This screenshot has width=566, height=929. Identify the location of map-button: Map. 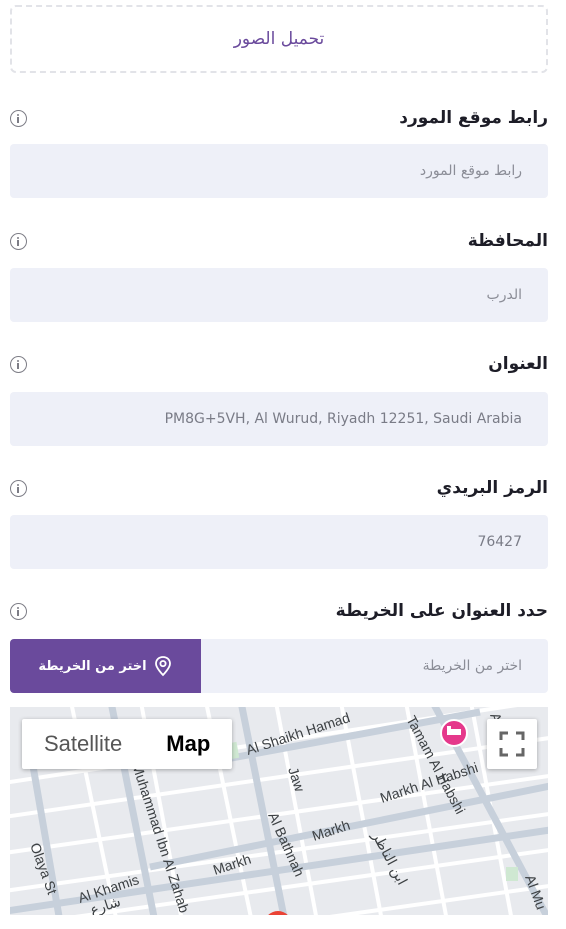
(188, 744).